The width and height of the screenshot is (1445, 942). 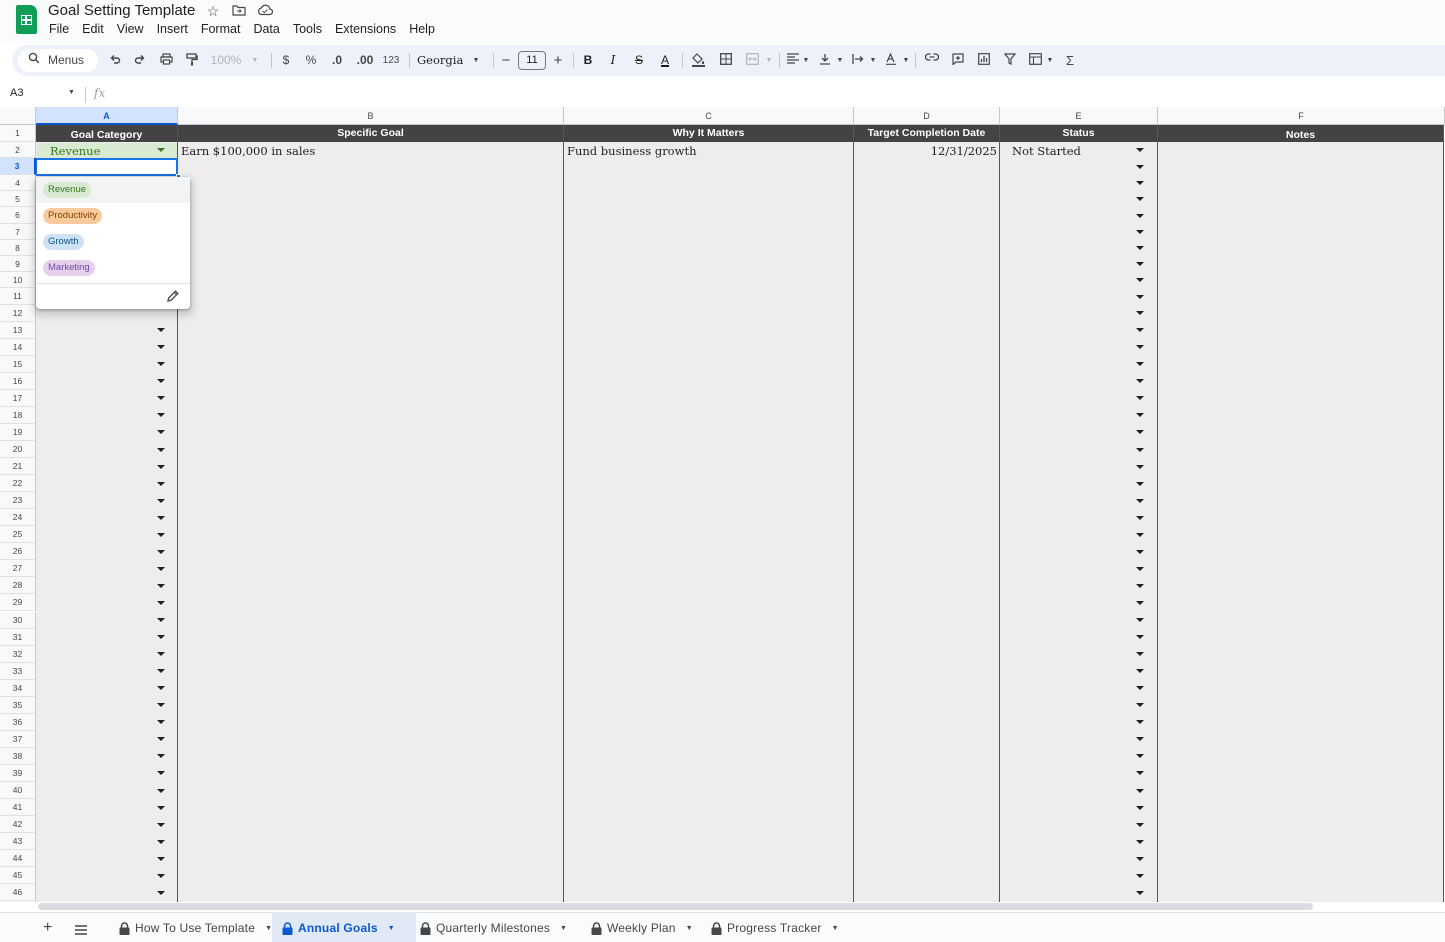 I want to click on row-header: 19, so click(x=18, y=432).